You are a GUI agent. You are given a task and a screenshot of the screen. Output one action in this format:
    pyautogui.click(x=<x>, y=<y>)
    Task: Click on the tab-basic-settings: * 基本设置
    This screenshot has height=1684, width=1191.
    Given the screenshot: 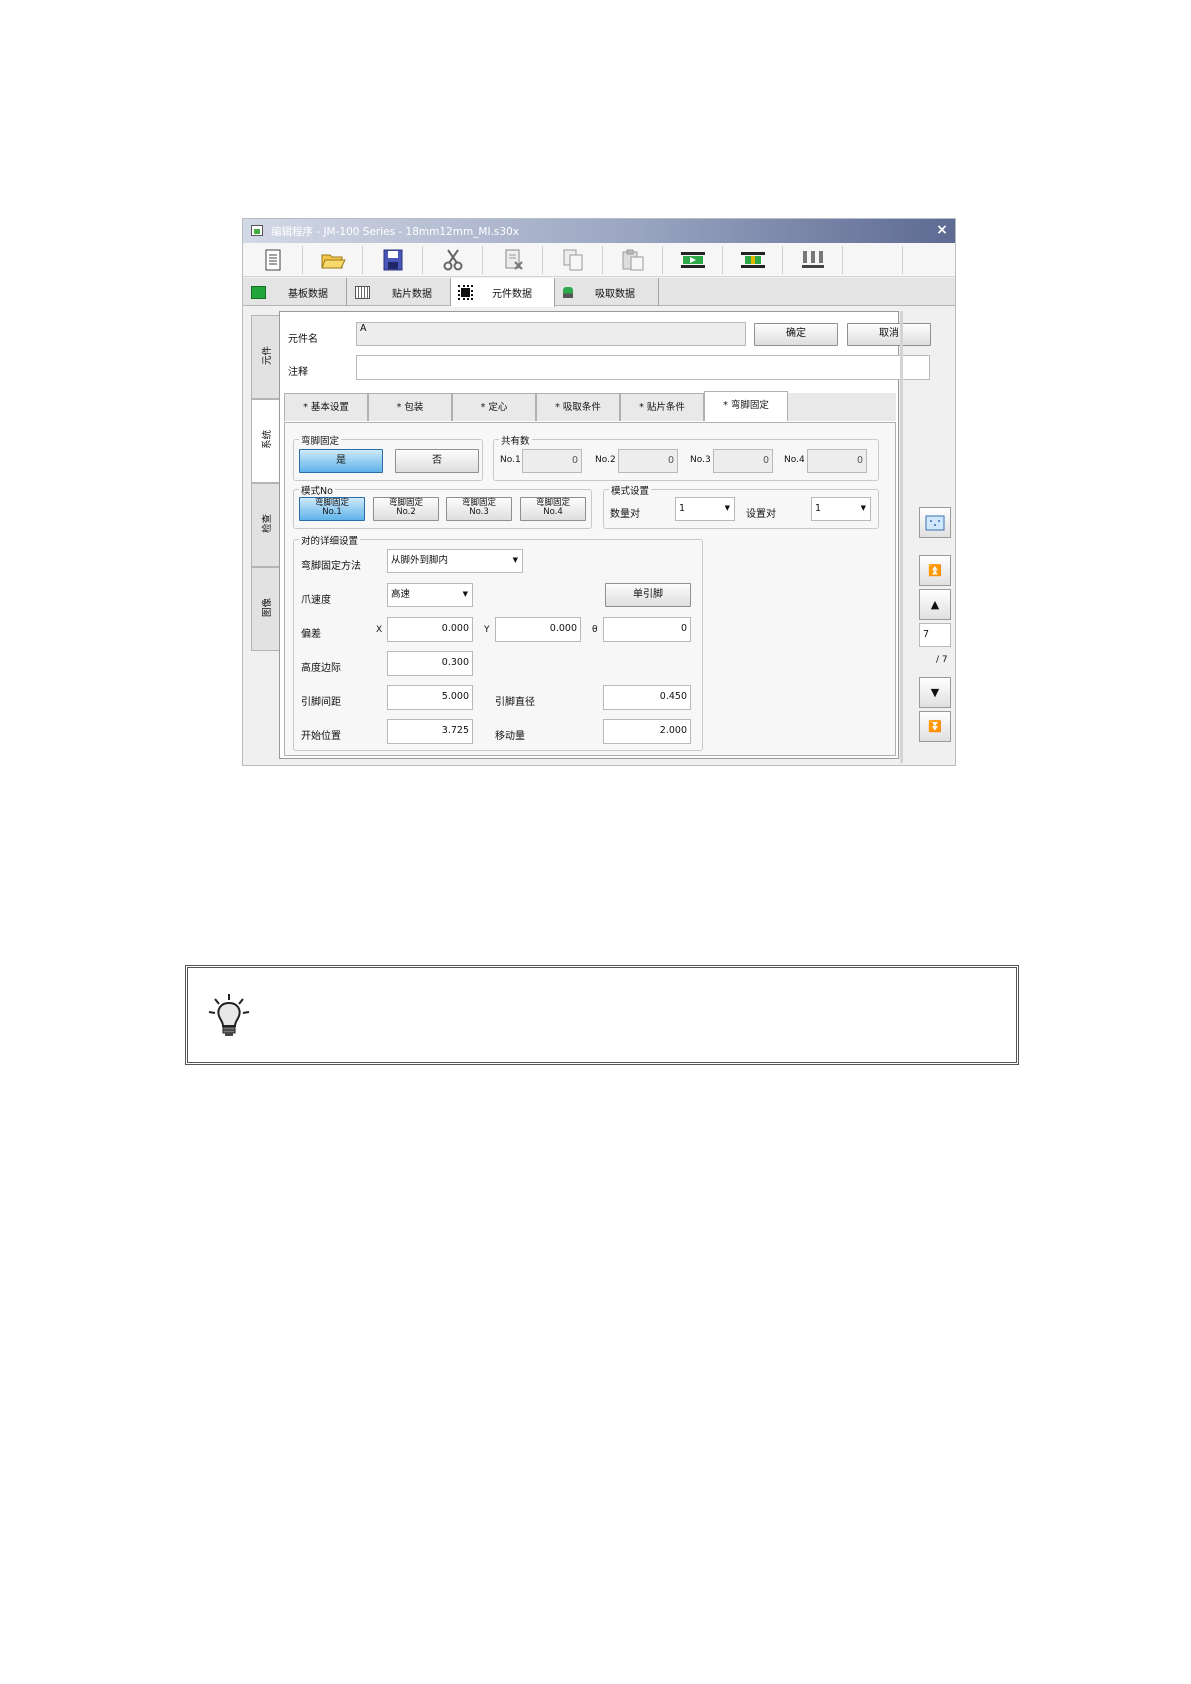 What is the action you would take?
    pyautogui.click(x=326, y=407)
    